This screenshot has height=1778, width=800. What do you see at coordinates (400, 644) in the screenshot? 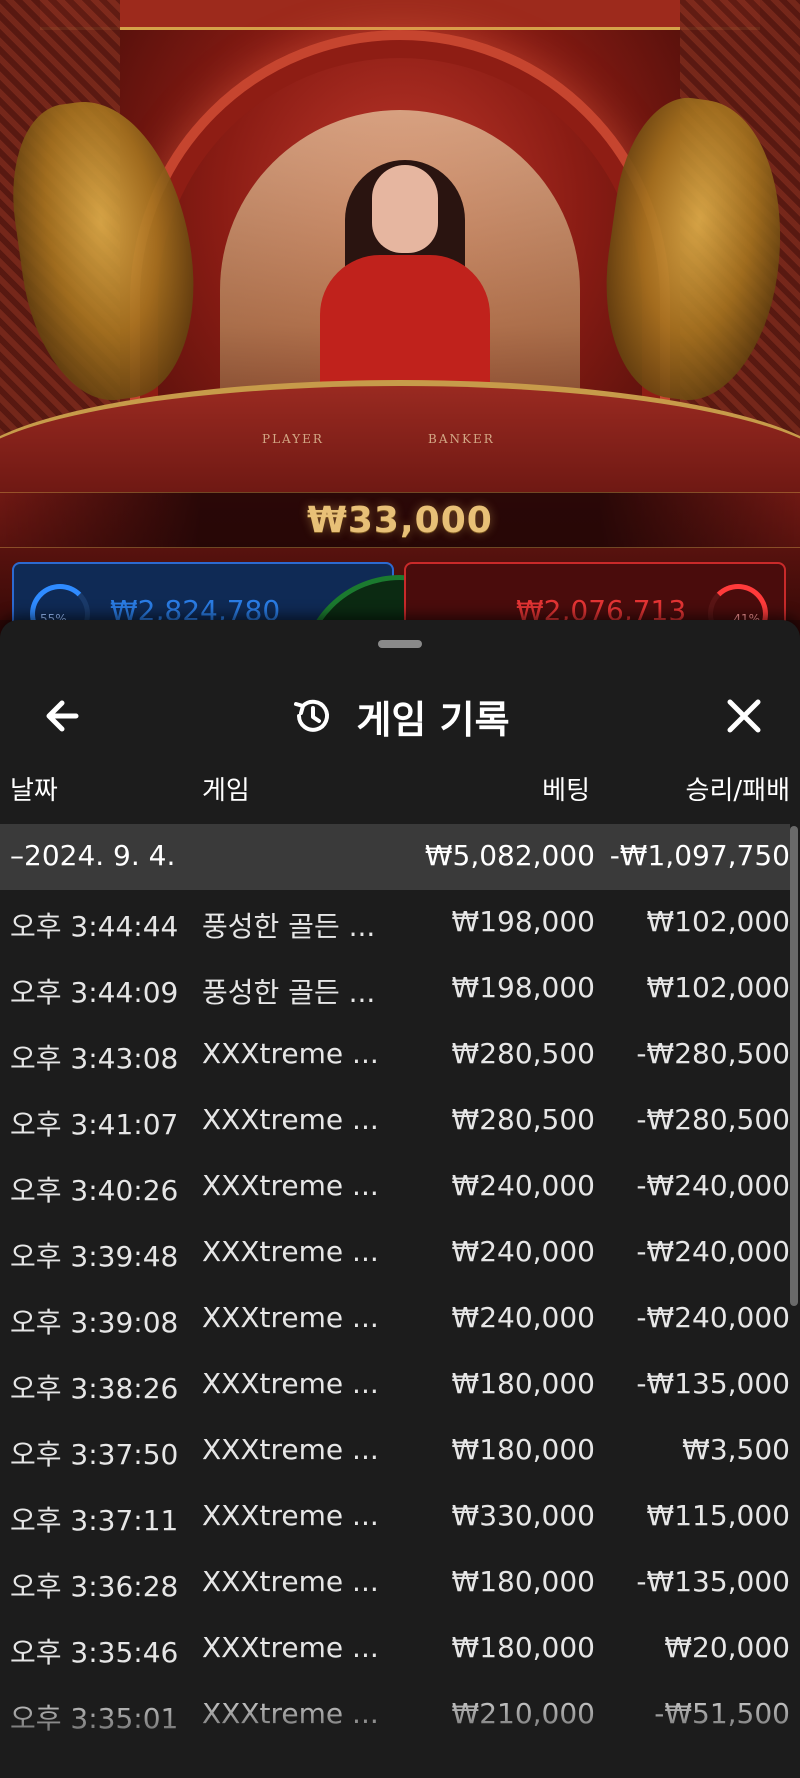
I see `sheet-drag-handle` at bounding box center [400, 644].